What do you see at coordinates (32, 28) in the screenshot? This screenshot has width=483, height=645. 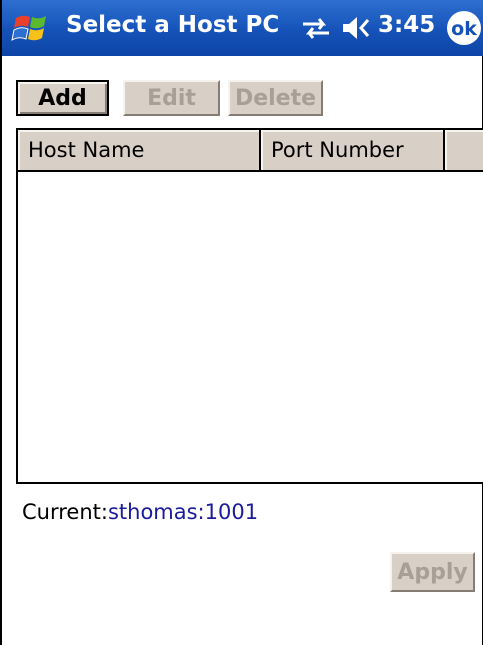 I see `windows-flag-icon` at bounding box center [32, 28].